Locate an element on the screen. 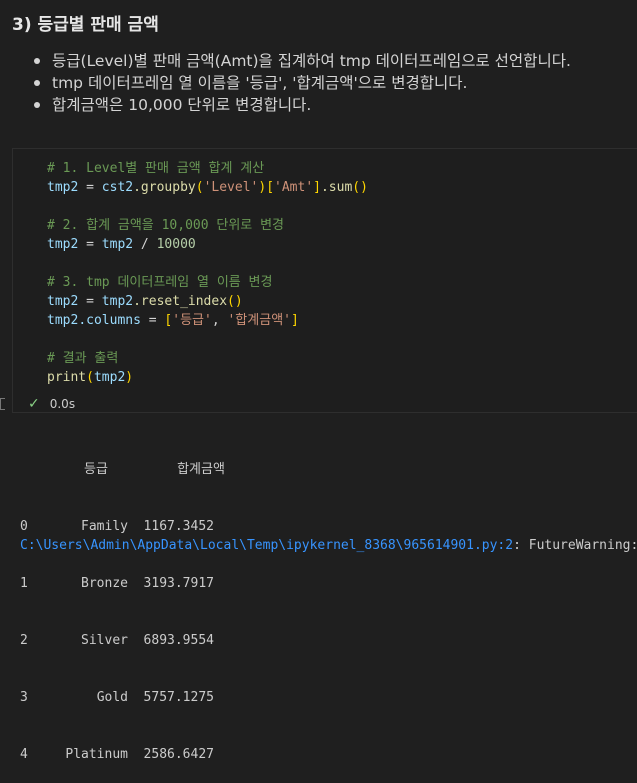 Image resolution: width=637 pixels, height=783 pixels. output-header: 등급 합계금액 is located at coordinates (133, 469).